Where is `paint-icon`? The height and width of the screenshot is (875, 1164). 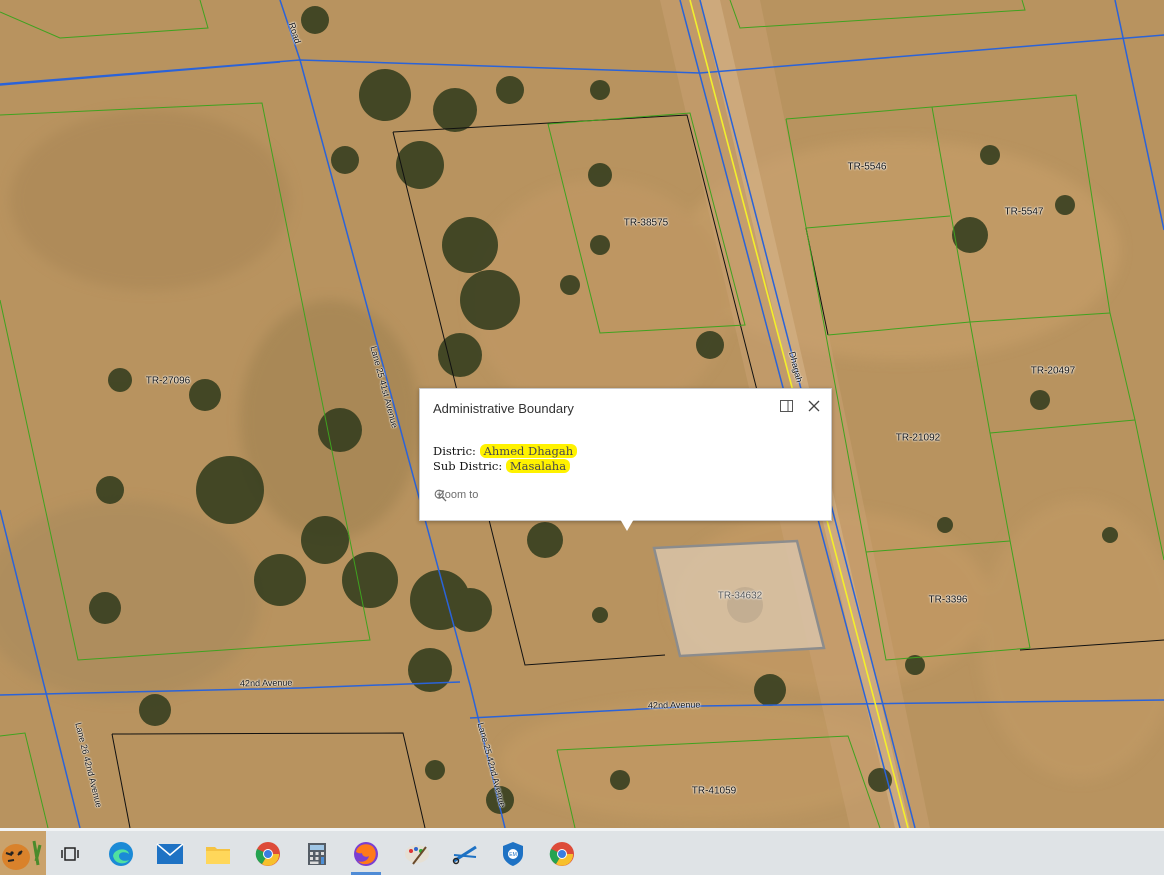 paint-icon is located at coordinates (417, 854).